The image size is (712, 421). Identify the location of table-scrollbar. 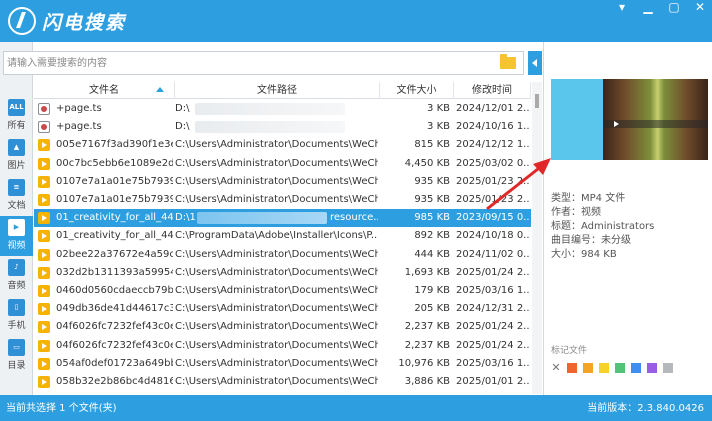
(537, 238).